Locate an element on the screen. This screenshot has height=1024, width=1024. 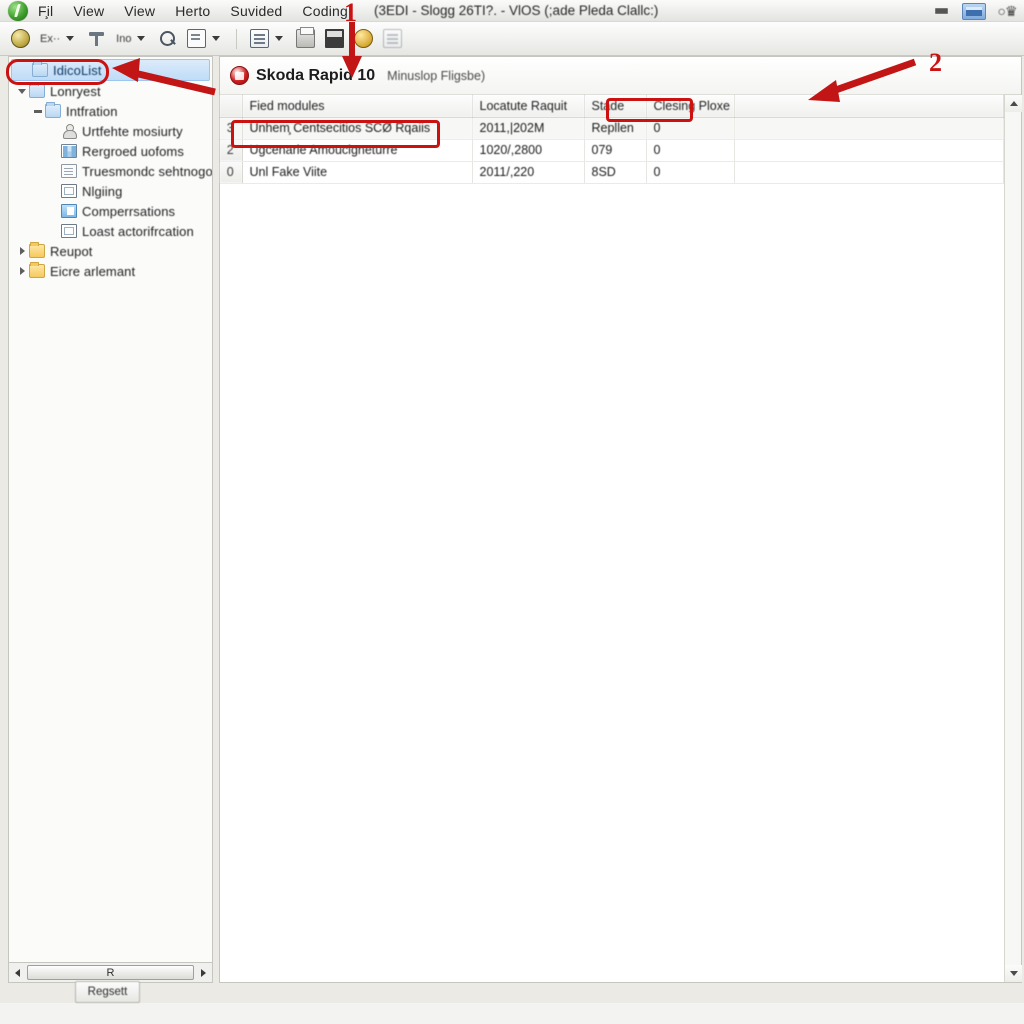
sidebar-horizontal-scrollbar: R is located at coordinates (110, 973).